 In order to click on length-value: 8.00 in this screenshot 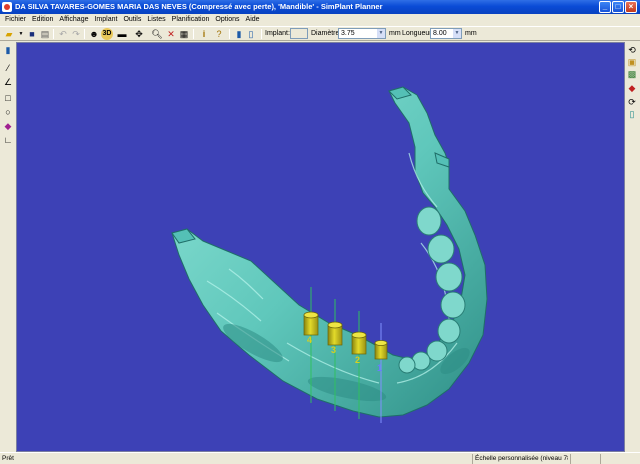, I will do `click(440, 33)`.